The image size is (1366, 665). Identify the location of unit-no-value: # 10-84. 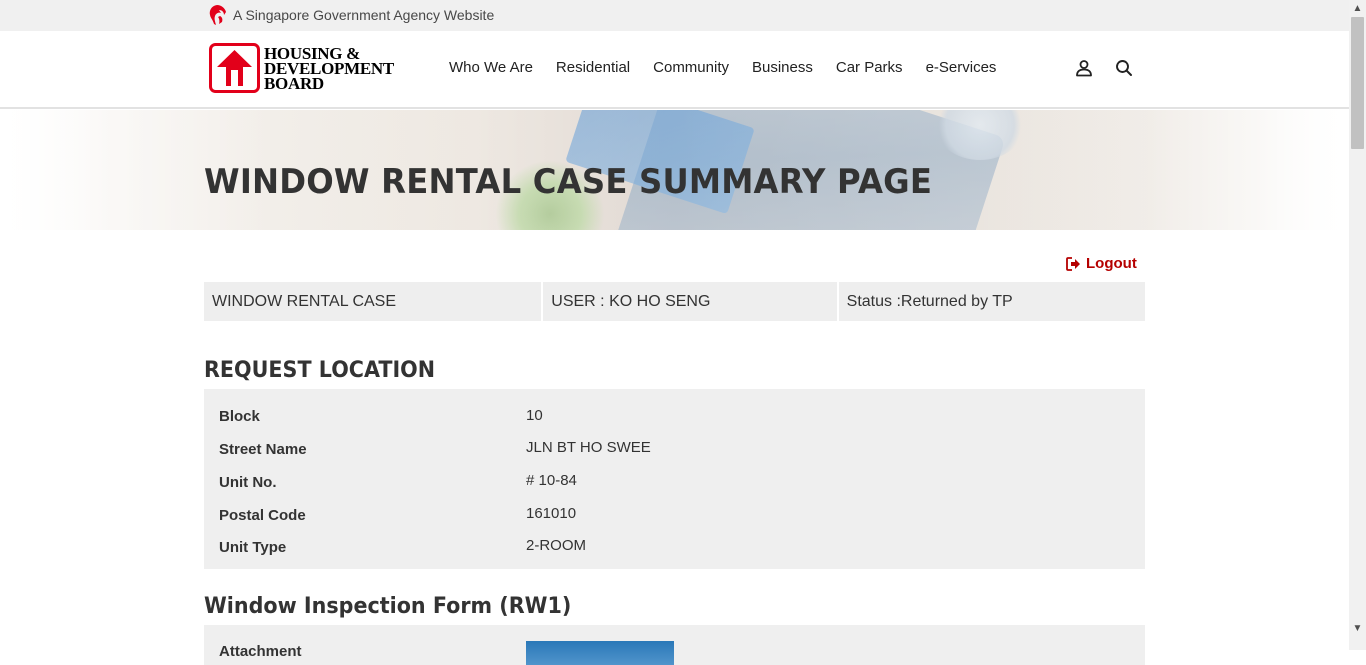
(551, 480).